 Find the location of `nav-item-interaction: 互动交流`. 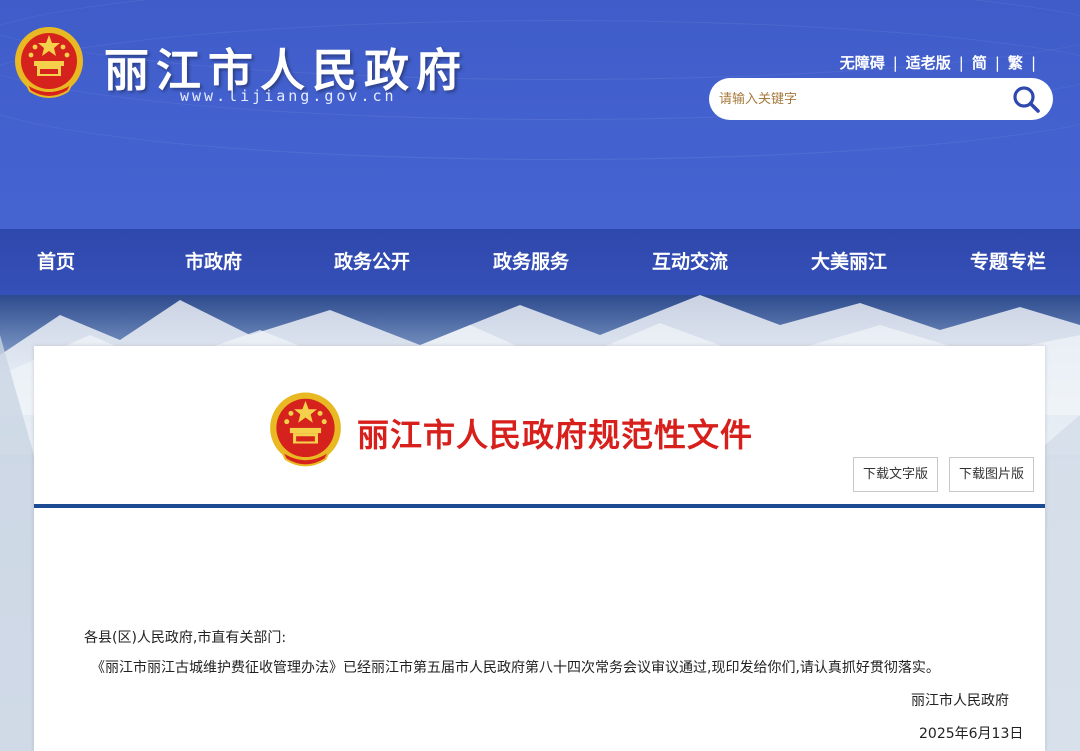

nav-item-interaction: 互动交流 is located at coordinates (690, 262).